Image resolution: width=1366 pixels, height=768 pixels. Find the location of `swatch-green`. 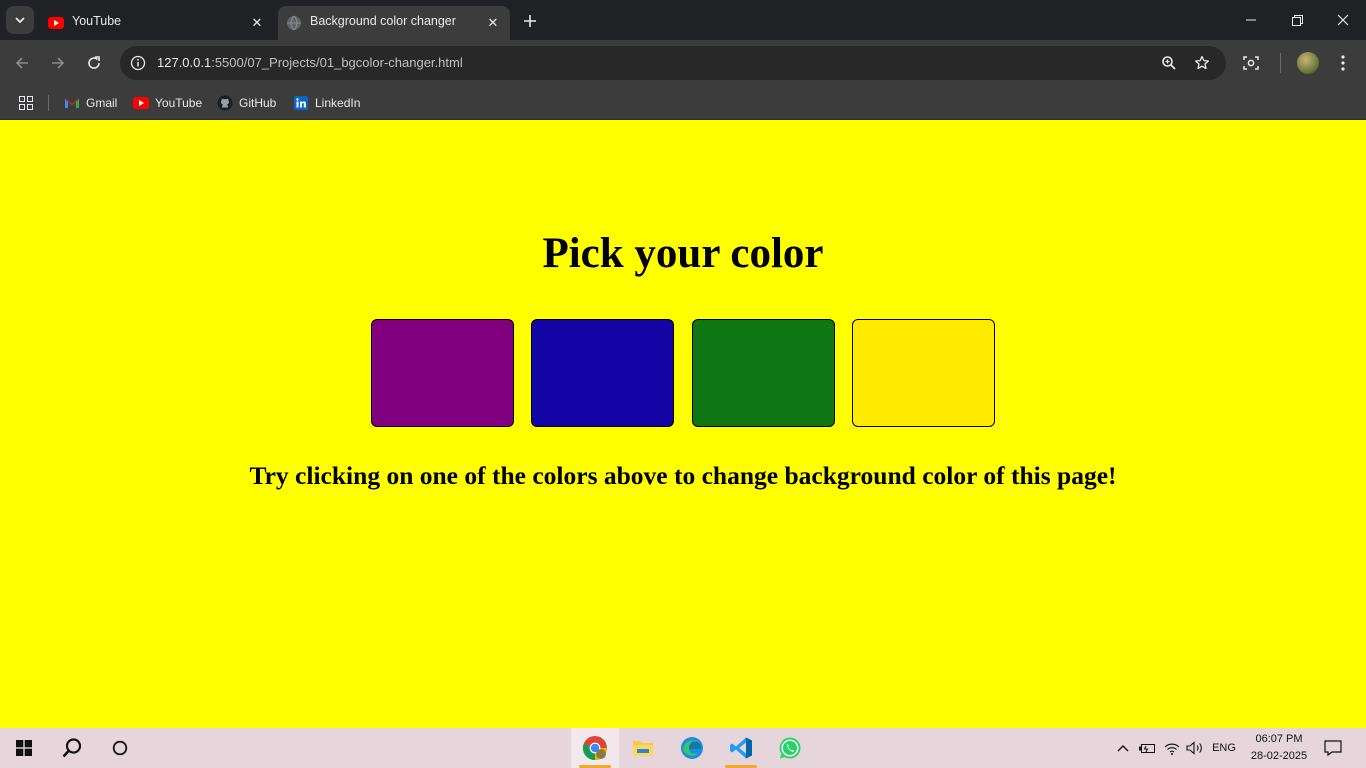

swatch-green is located at coordinates (763, 373).